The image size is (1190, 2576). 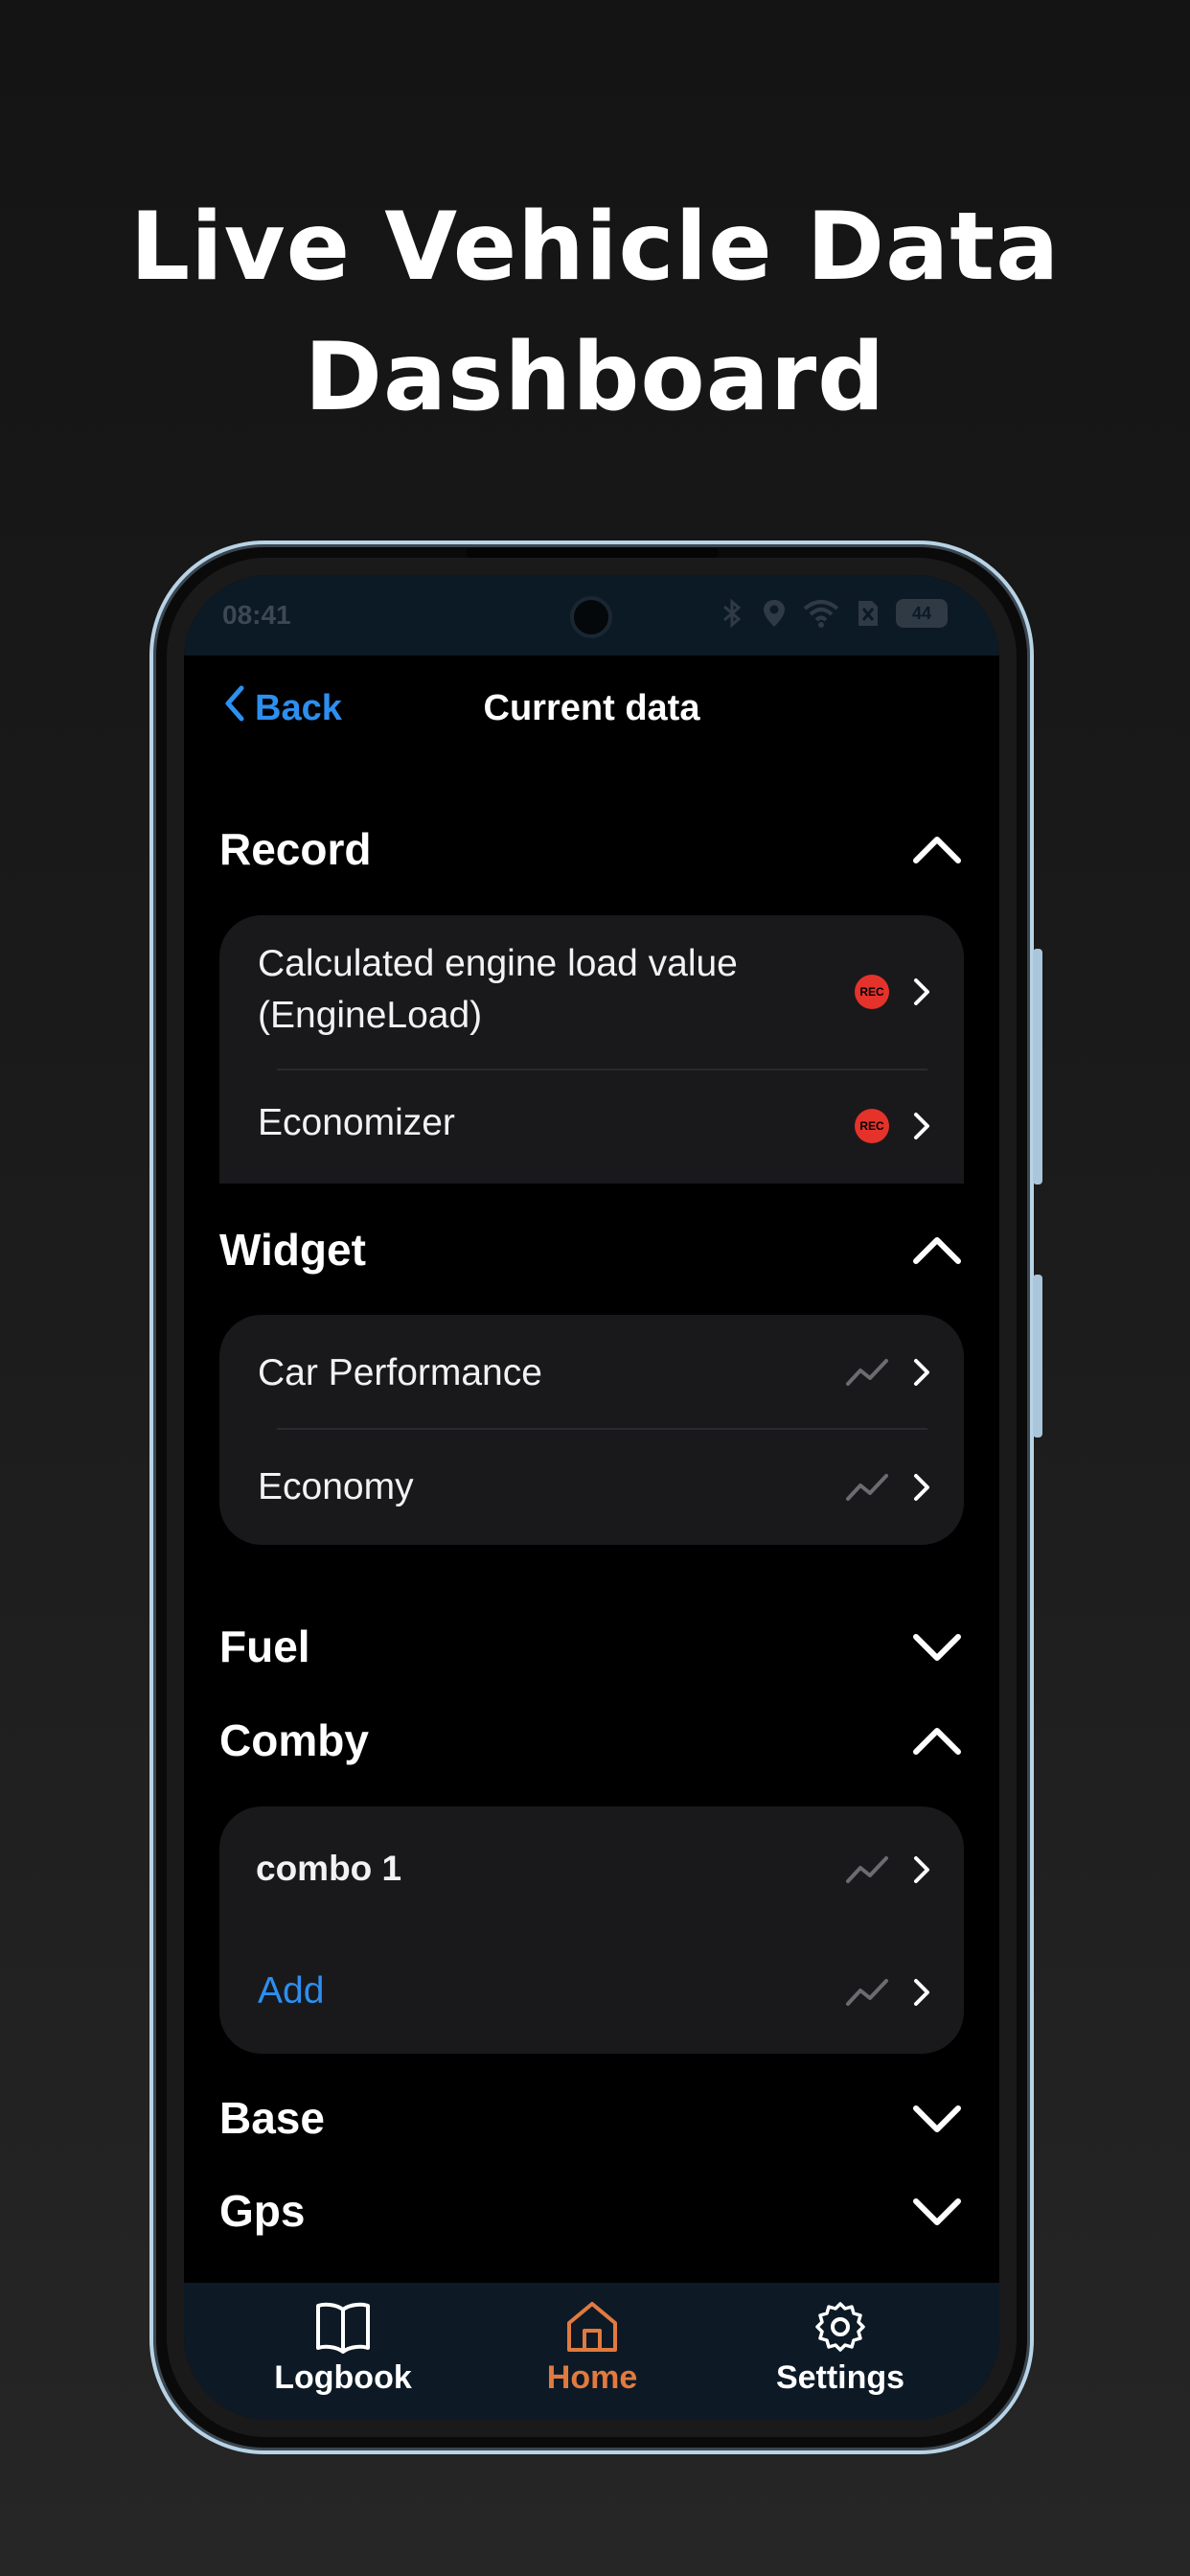 I want to click on section-title: Gps, so click(x=263, y=2211).